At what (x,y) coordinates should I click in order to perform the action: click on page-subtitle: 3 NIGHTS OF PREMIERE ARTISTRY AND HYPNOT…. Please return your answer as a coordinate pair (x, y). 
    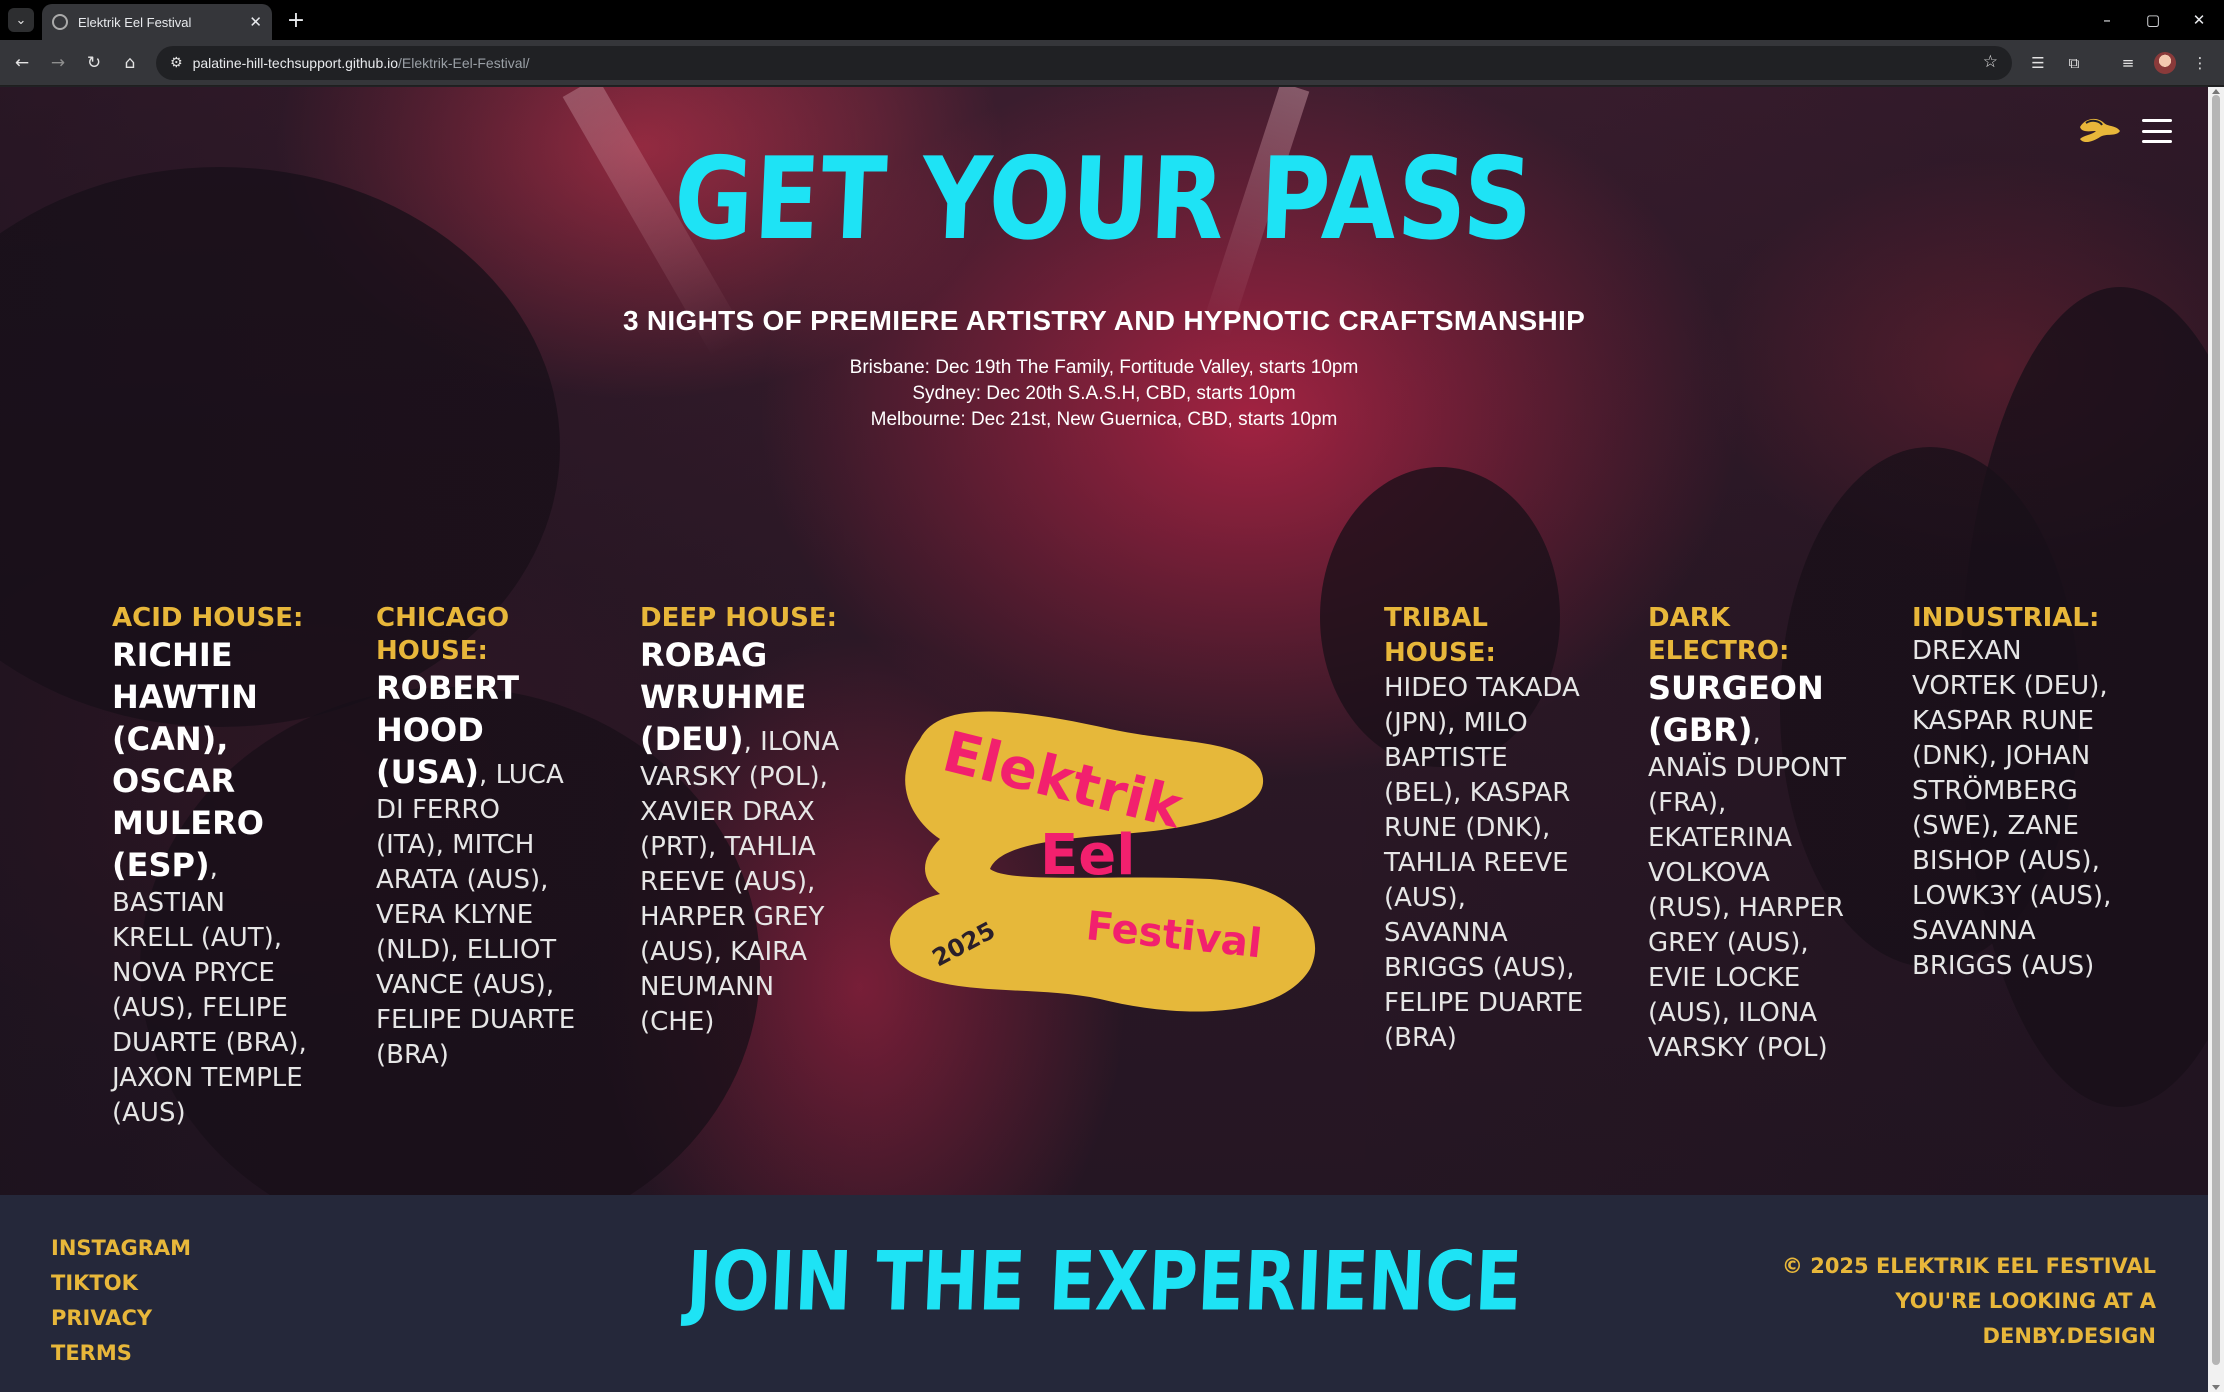
    Looking at the image, I should click on (1104, 320).